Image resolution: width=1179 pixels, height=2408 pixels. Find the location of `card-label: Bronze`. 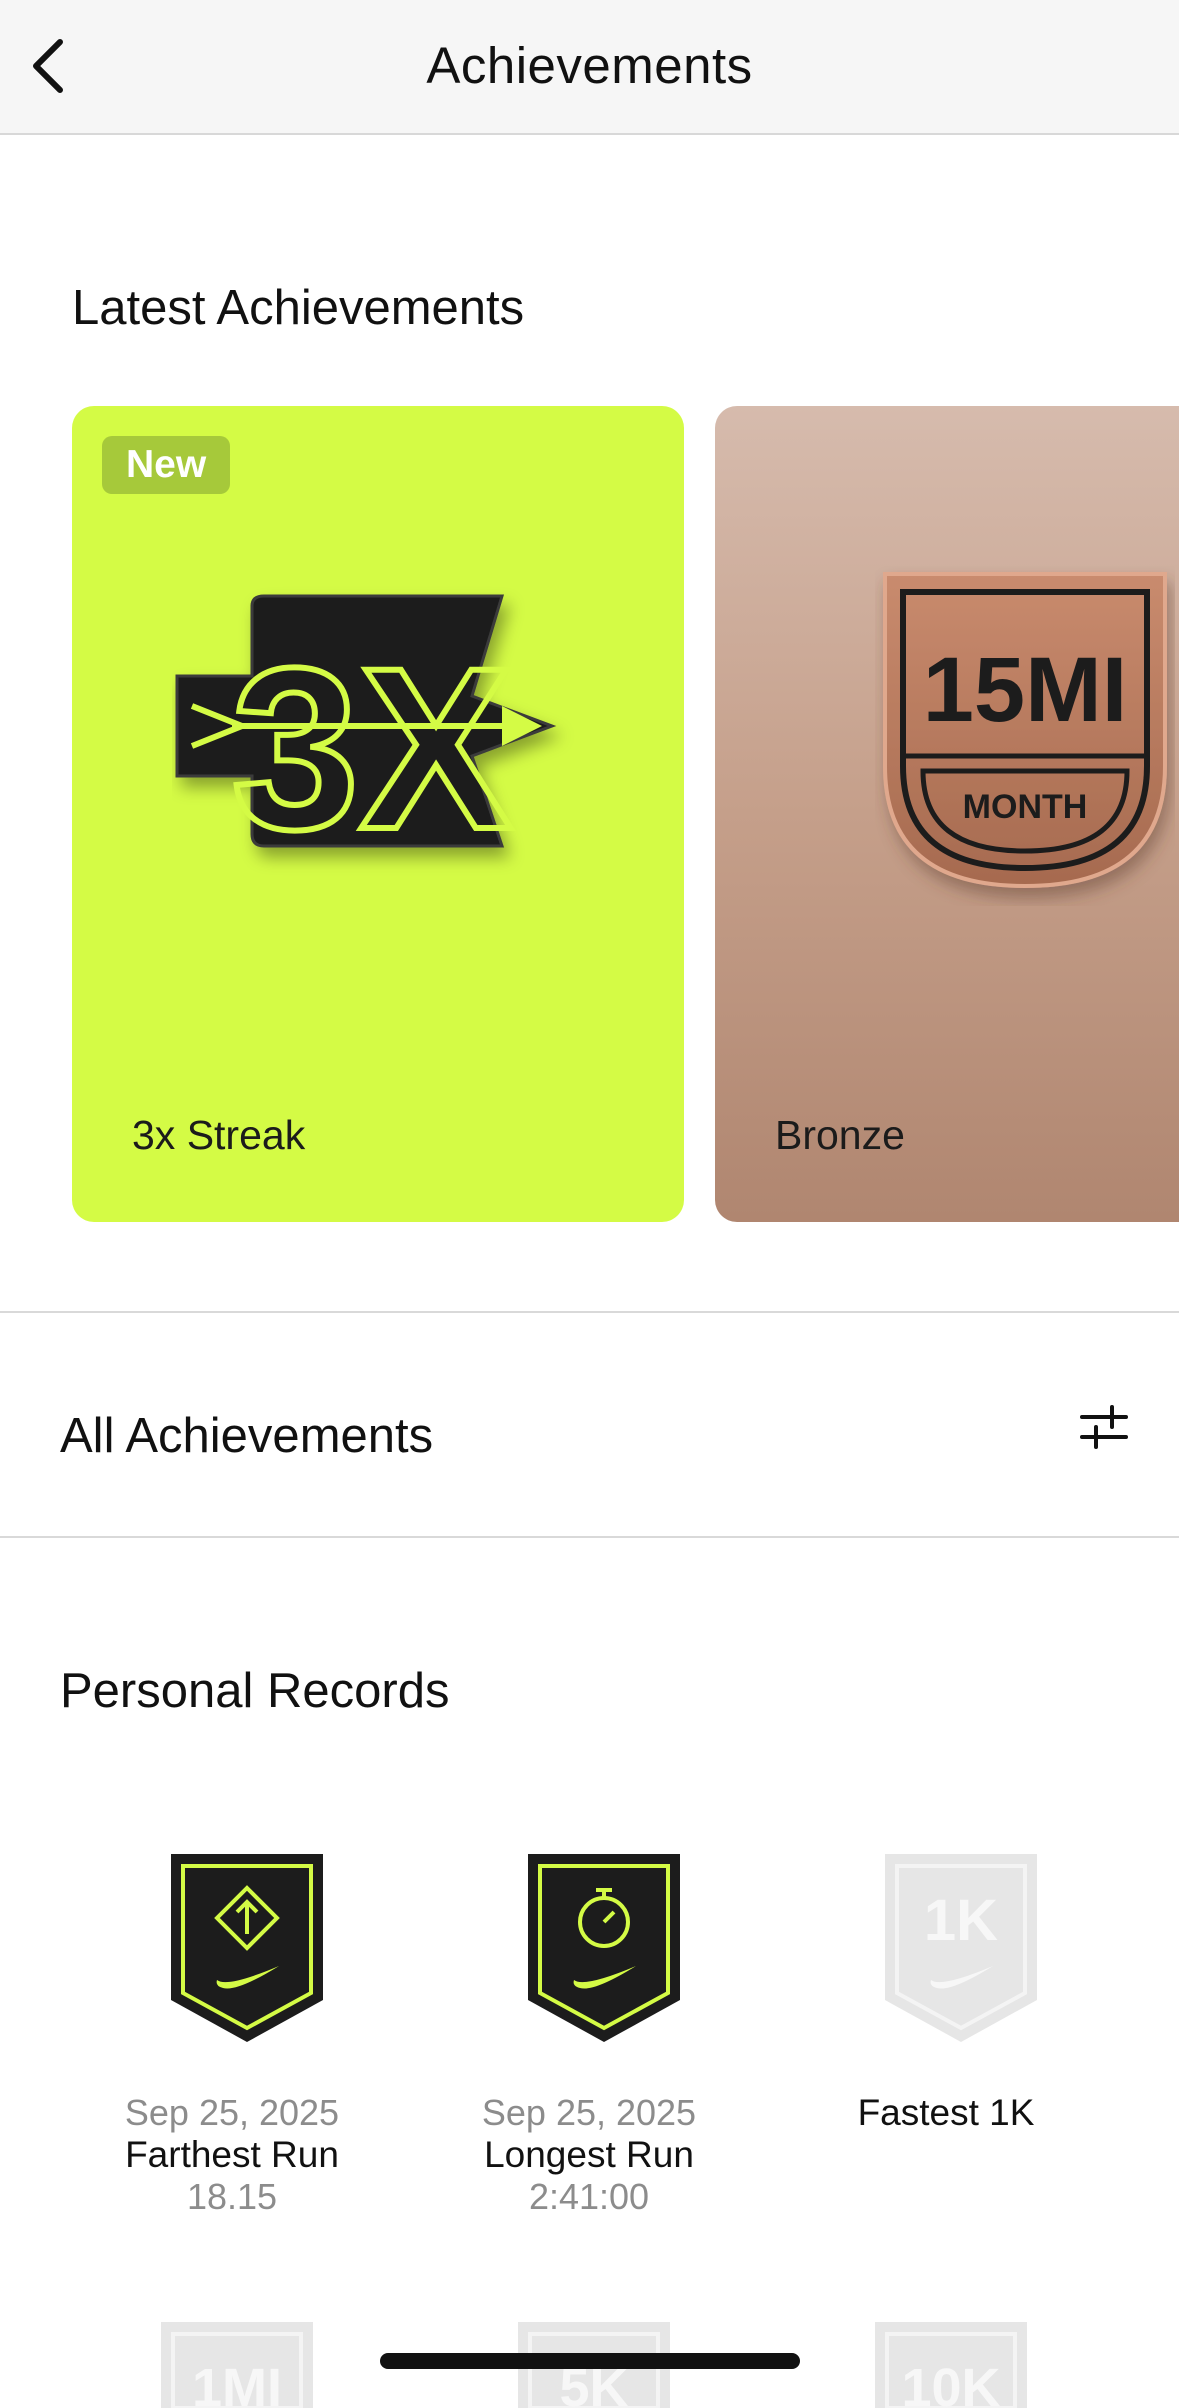

card-label: Bronze is located at coordinates (840, 1135).